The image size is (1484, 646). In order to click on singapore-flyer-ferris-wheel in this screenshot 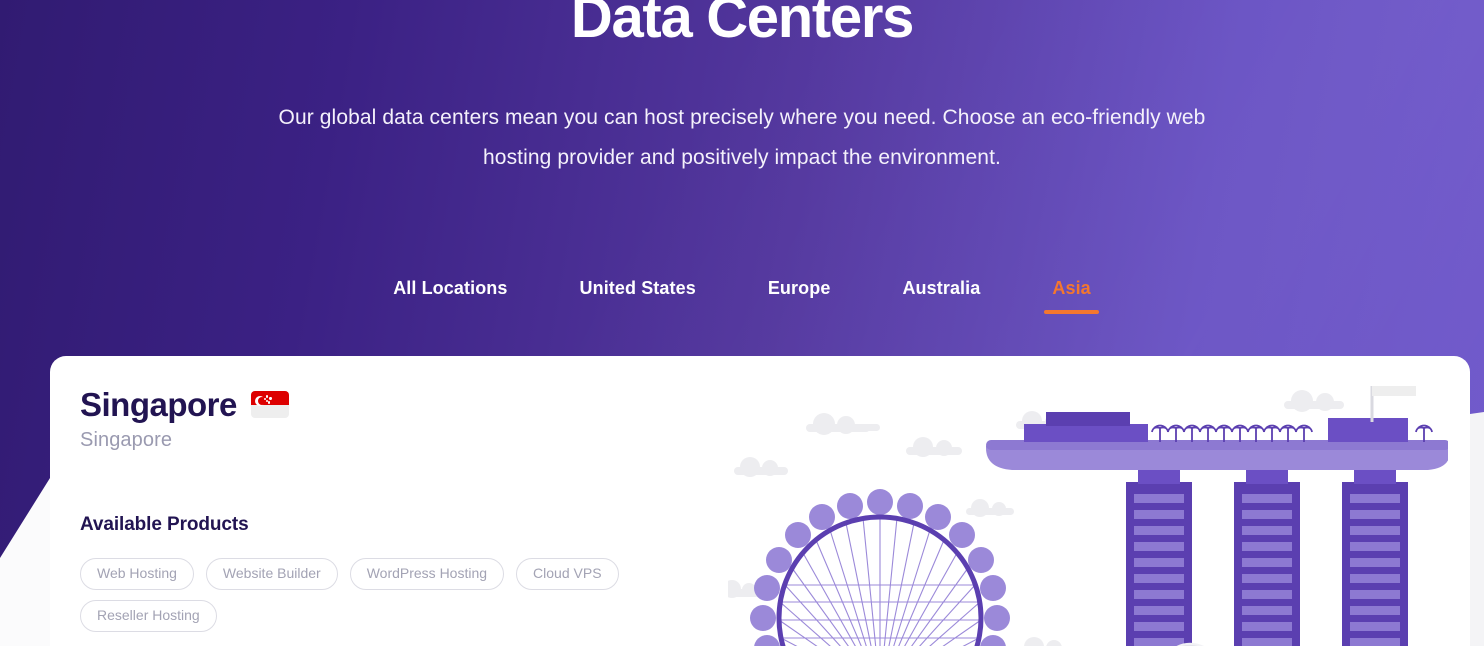, I will do `click(880, 567)`.